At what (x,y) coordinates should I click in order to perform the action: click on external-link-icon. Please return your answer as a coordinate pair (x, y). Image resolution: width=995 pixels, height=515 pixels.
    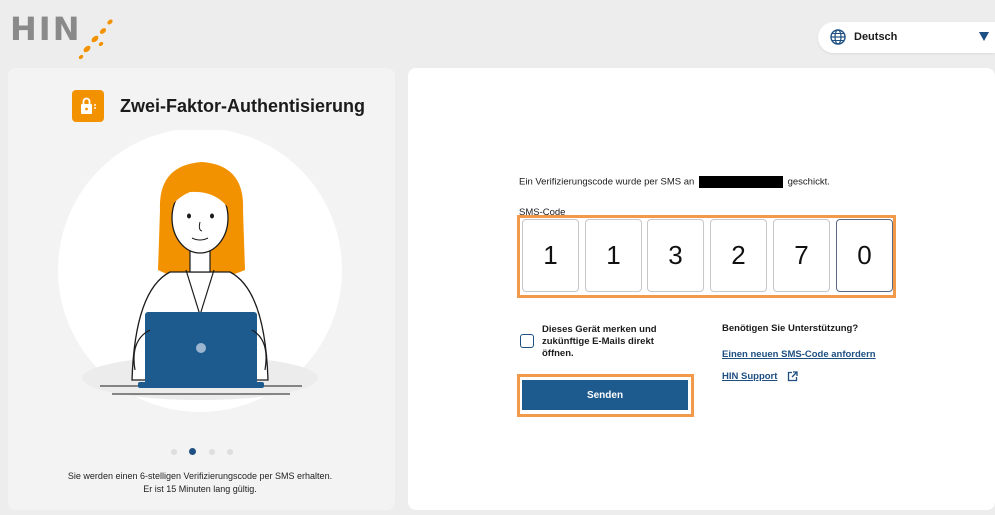
    Looking at the image, I should click on (792, 376).